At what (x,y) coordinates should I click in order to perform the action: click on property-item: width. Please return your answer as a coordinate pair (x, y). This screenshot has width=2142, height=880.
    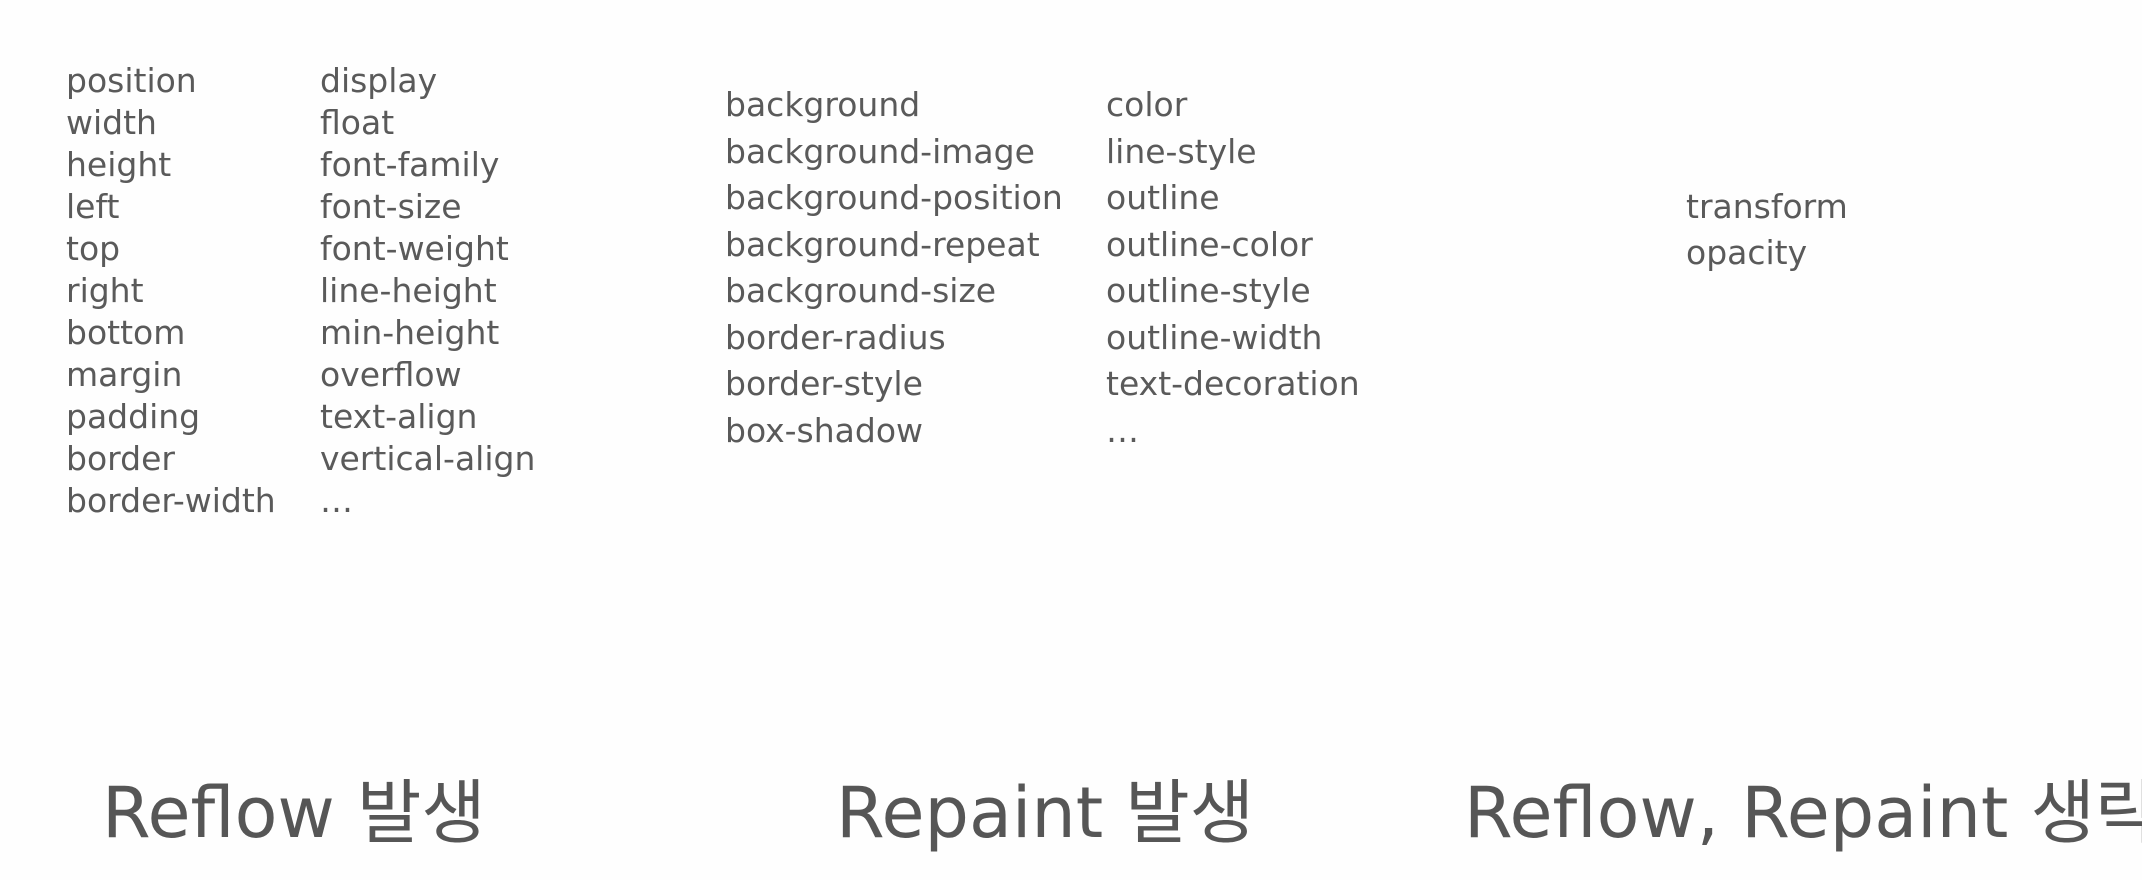
    Looking at the image, I should click on (111, 122).